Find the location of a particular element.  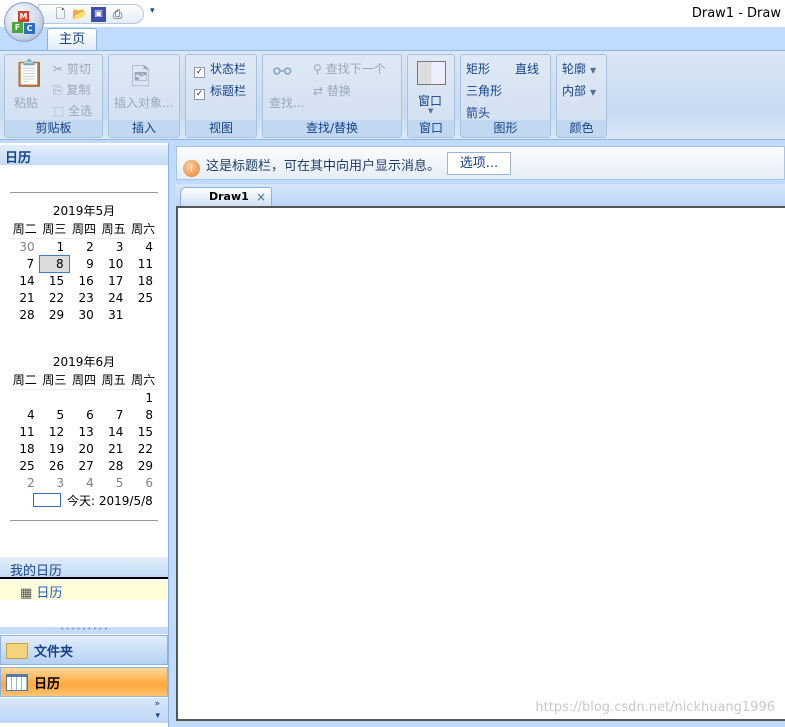

new-icon: 🗋 is located at coordinates (60, 14).